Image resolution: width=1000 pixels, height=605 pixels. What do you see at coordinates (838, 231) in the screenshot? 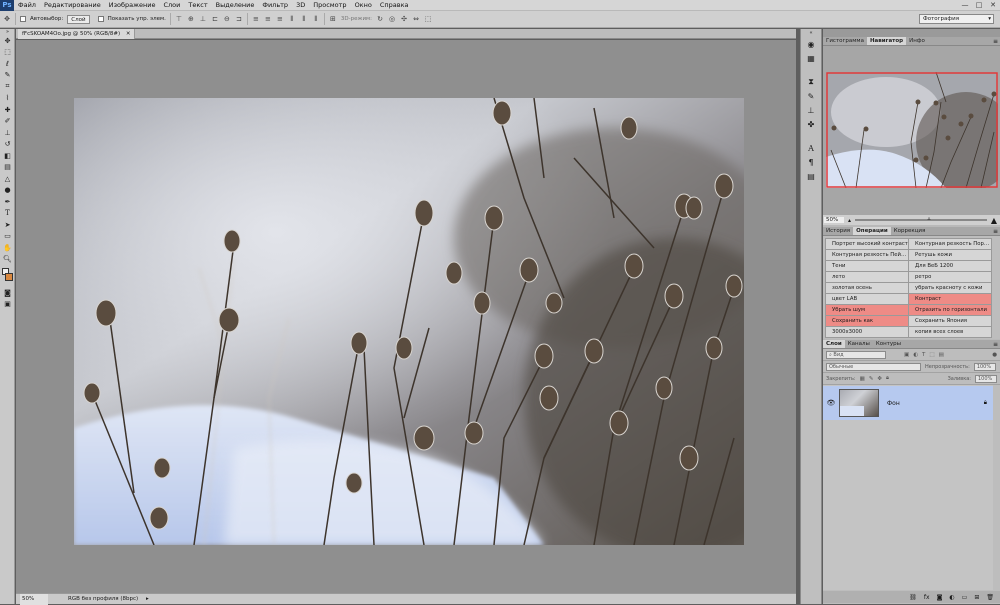
I see `tab-history: История` at bounding box center [838, 231].